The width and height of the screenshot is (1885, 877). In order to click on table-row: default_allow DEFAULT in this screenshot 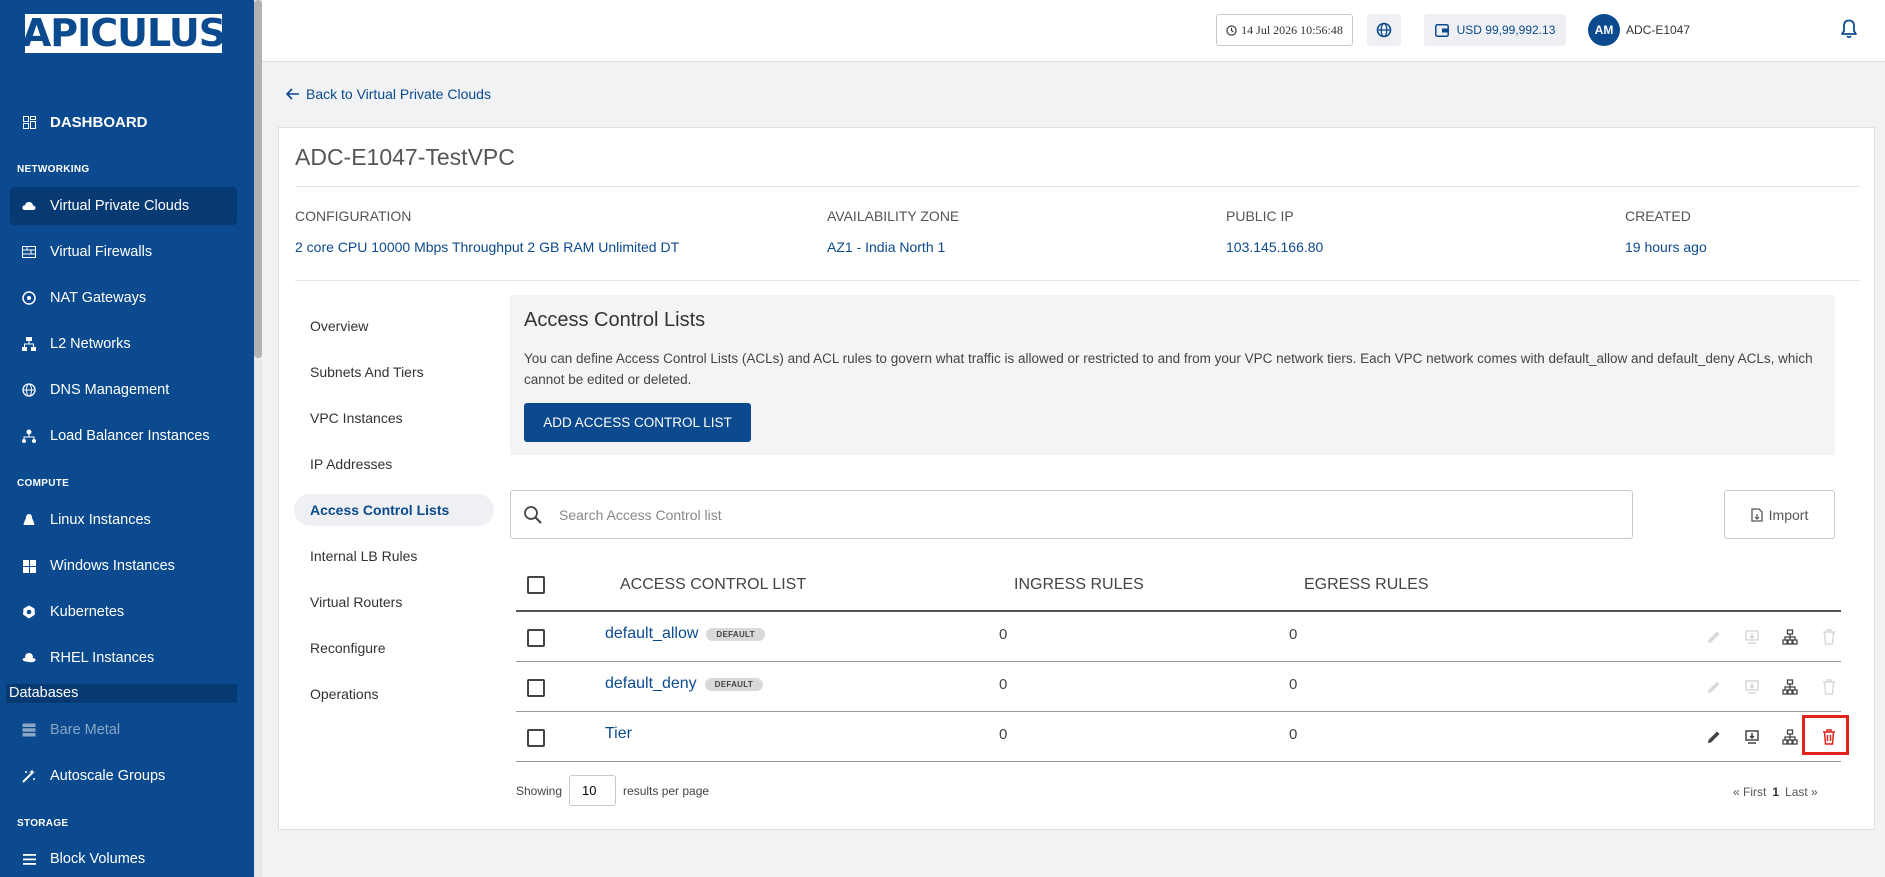, I will do `click(685, 634)`.